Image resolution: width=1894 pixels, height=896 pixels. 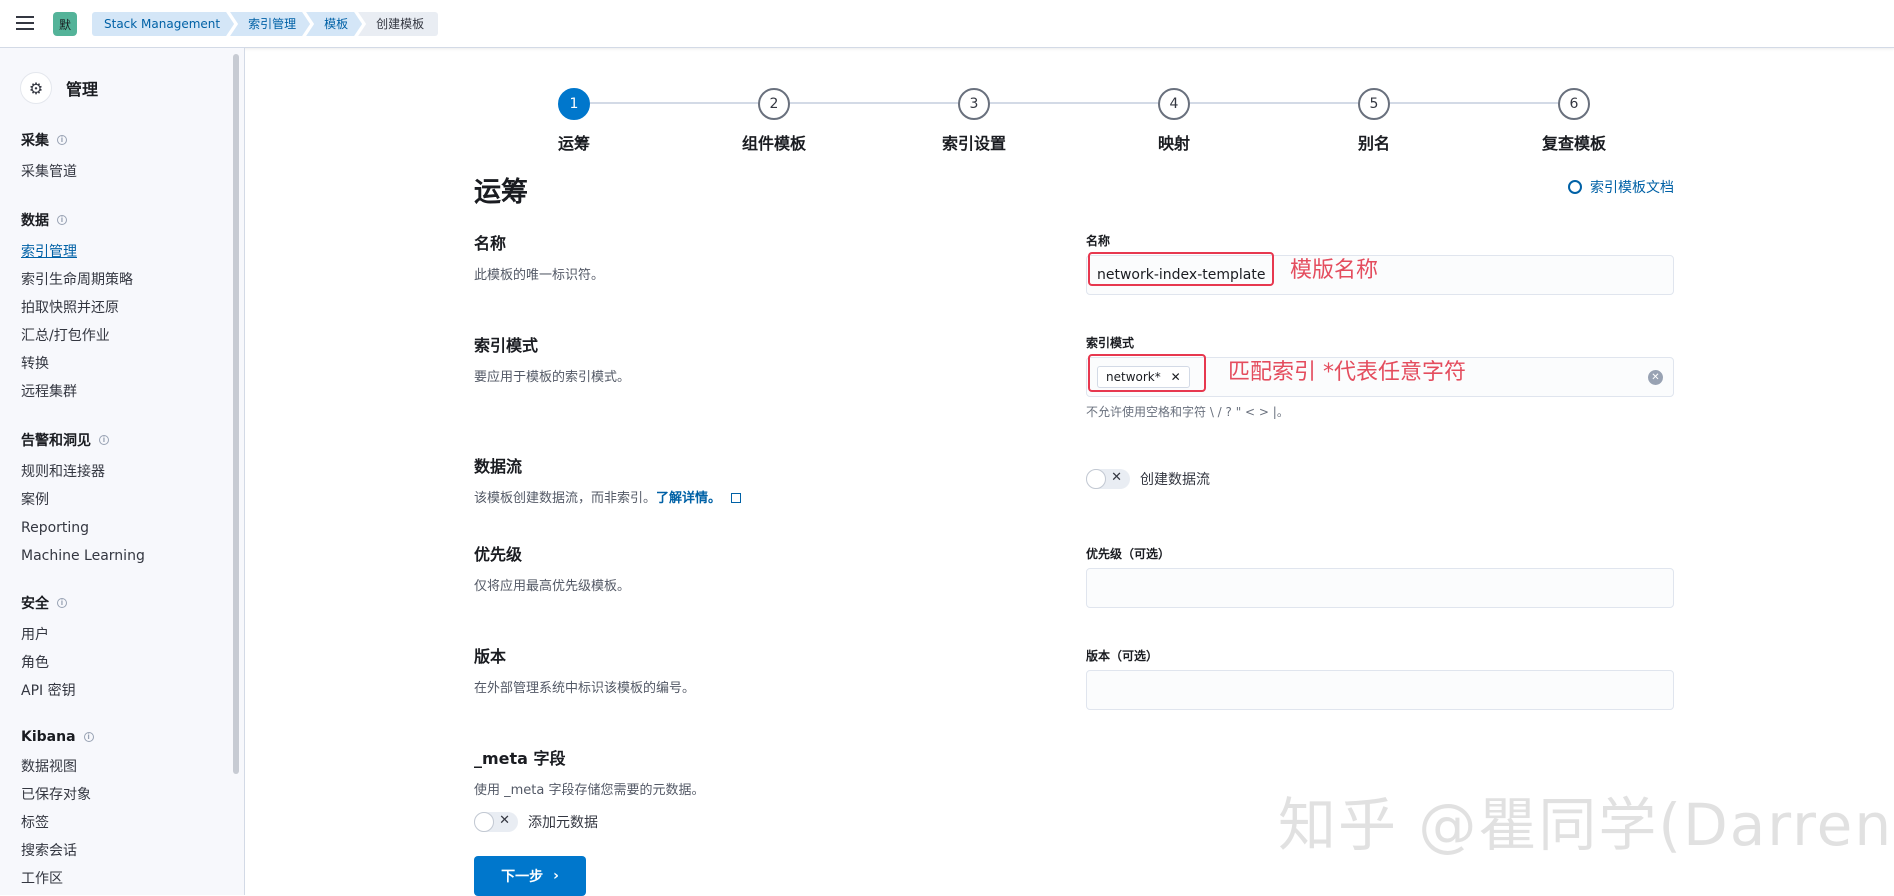 I want to click on learn-more-link: 了解详情。, so click(x=688, y=498).